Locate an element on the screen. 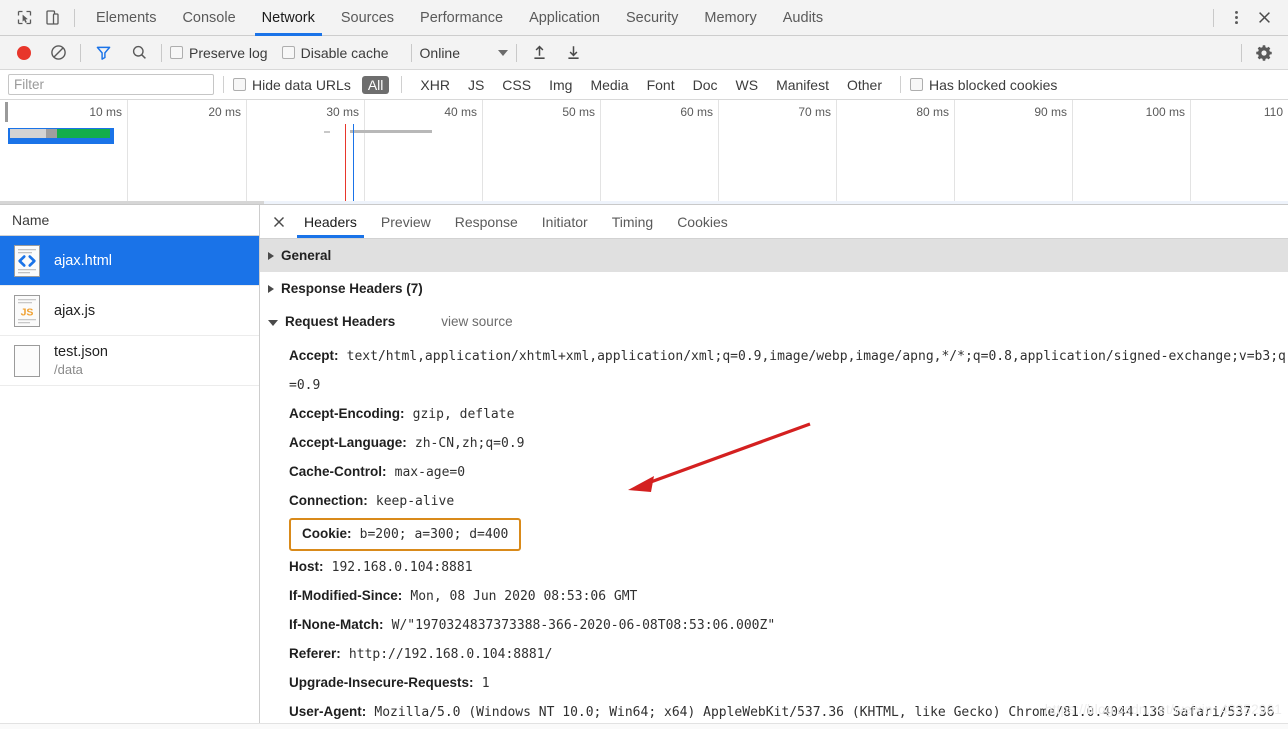  header-value: zh-CN,zh;q=0.9 is located at coordinates (469, 443).